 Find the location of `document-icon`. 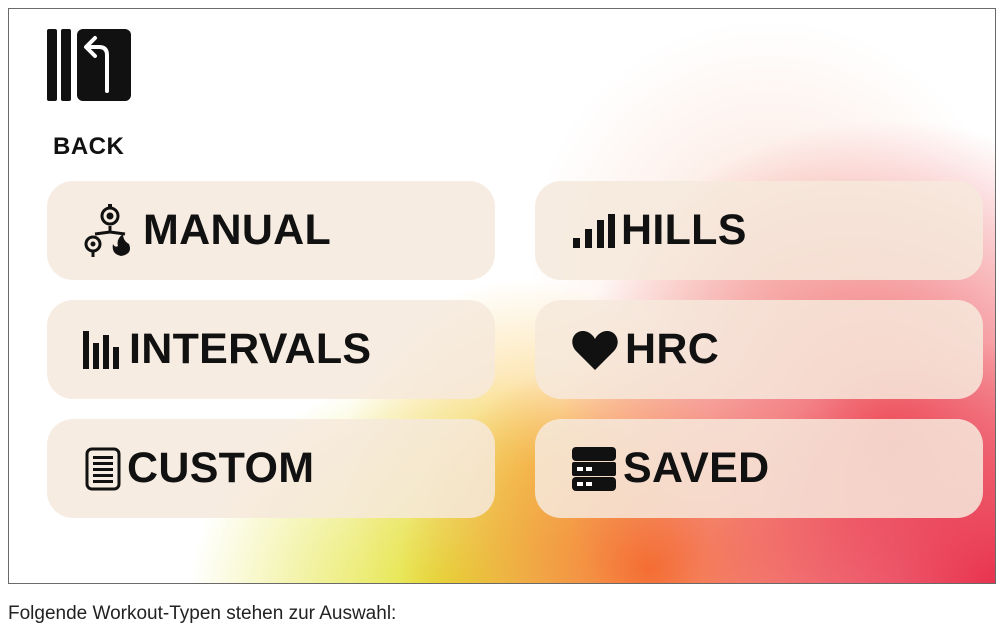

document-icon is located at coordinates (103, 469).